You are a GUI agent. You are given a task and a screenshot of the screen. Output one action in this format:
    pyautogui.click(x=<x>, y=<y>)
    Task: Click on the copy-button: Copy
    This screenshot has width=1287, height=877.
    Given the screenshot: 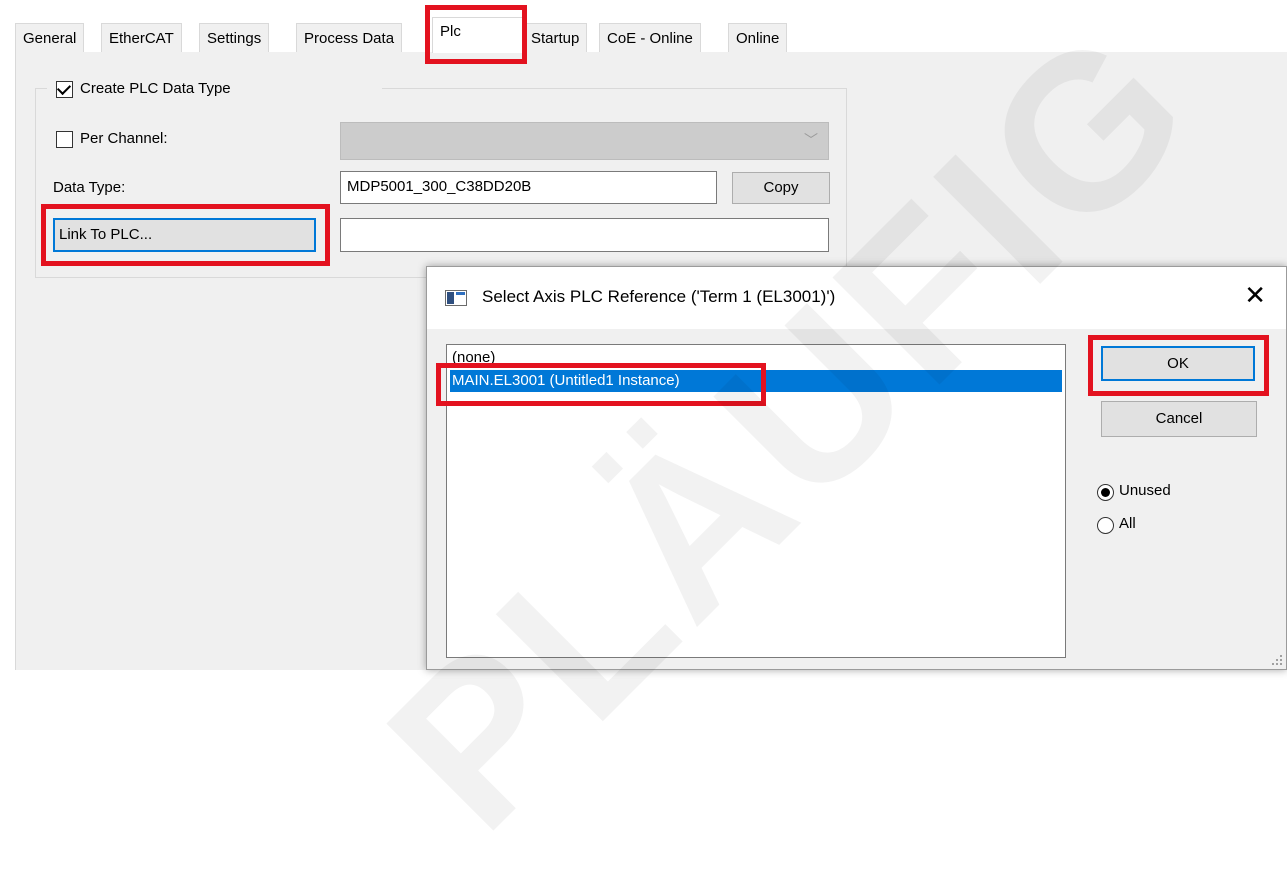 What is the action you would take?
    pyautogui.click(x=781, y=188)
    